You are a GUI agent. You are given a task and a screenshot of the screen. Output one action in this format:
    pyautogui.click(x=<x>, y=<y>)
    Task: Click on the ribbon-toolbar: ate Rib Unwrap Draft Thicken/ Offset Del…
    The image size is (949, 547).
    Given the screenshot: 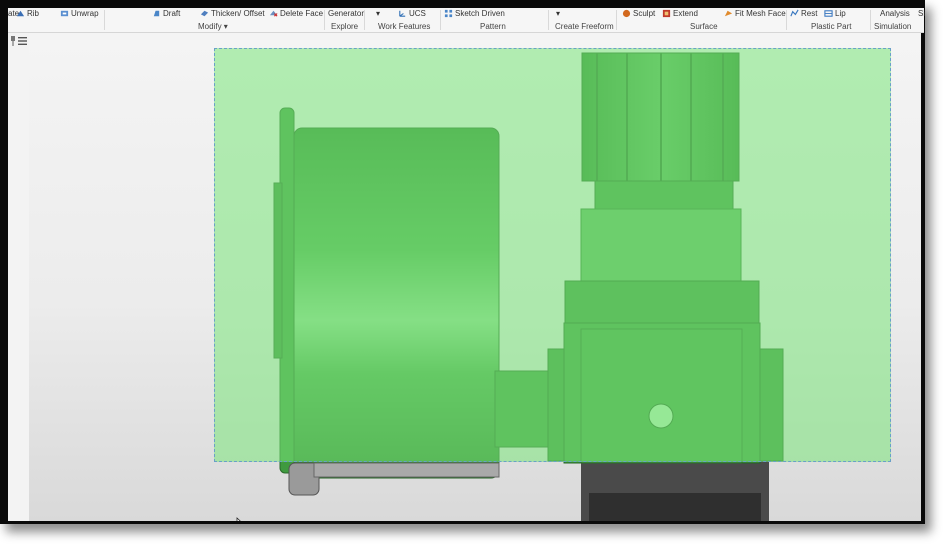 What is the action you would take?
    pyautogui.click(x=466, y=20)
    